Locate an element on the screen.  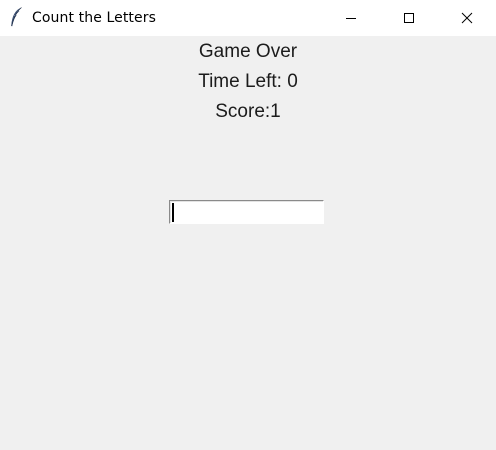
minimize-button is located at coordinates (351, 18).